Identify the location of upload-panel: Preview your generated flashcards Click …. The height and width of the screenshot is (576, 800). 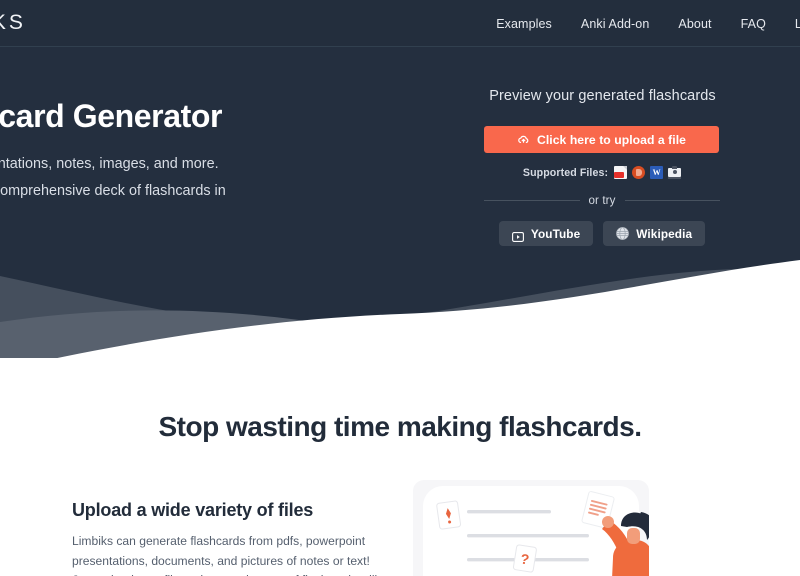
(602, 167).